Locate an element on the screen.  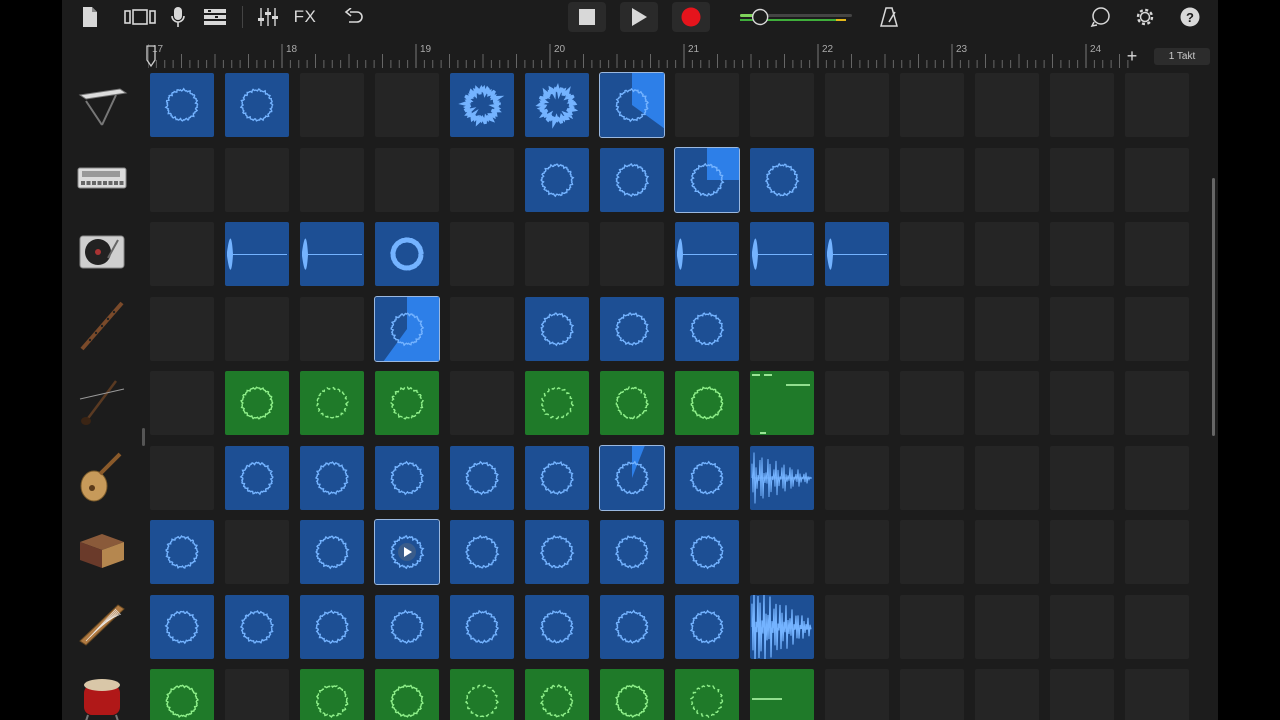
stop-button is located at coordinates (587, 17).